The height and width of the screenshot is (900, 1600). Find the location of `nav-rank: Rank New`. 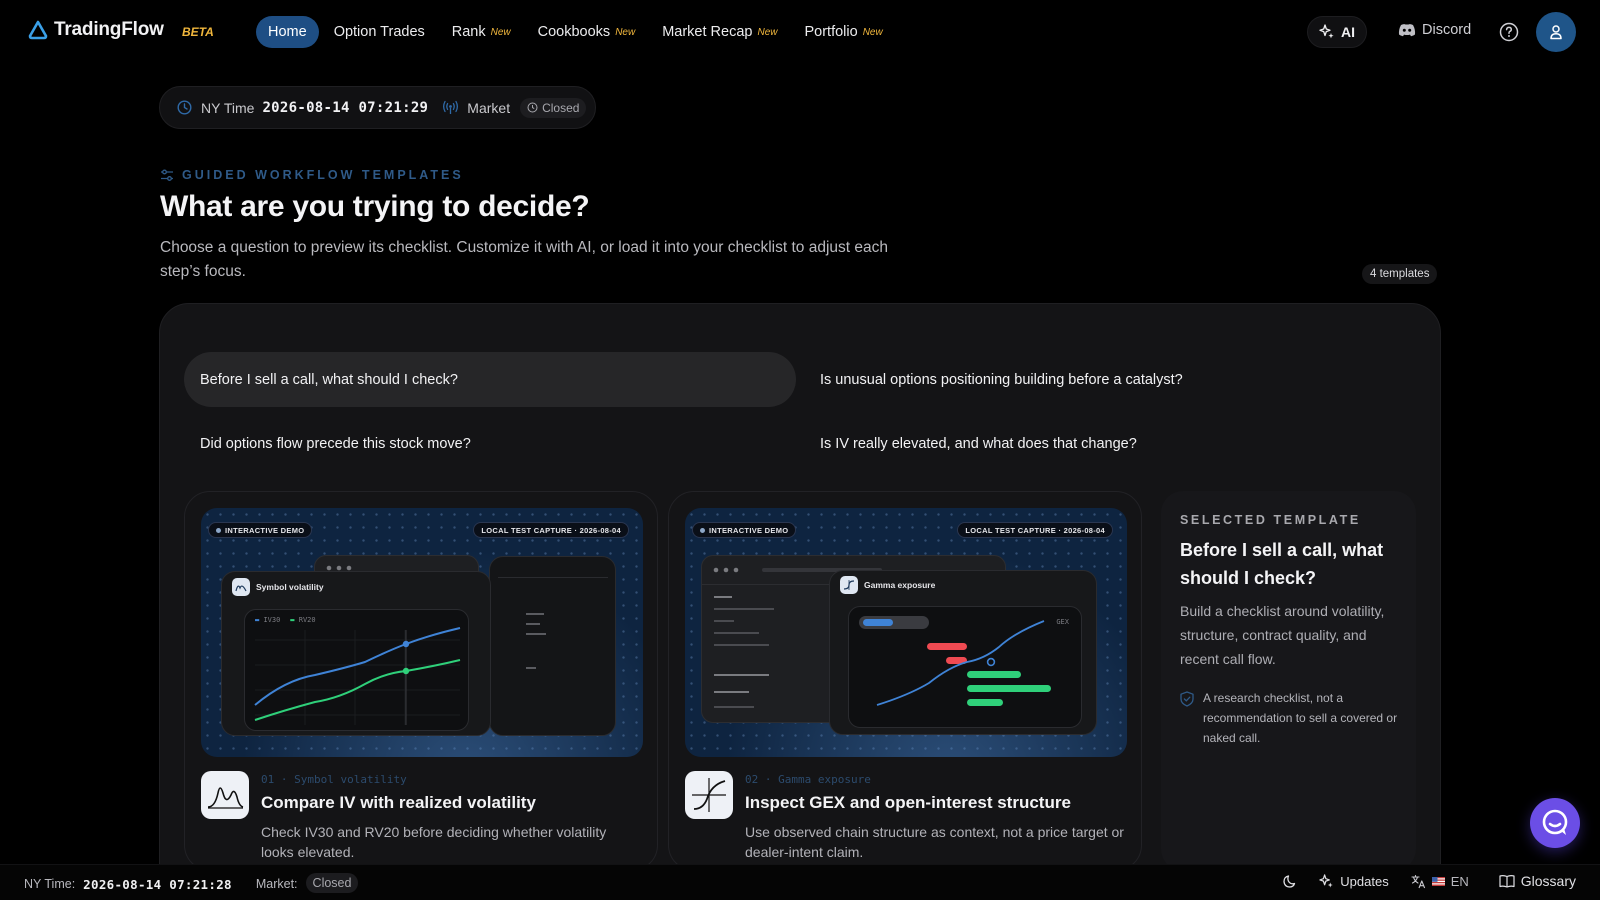

nav-rank: Rank New is located at coordinates (481, 32).